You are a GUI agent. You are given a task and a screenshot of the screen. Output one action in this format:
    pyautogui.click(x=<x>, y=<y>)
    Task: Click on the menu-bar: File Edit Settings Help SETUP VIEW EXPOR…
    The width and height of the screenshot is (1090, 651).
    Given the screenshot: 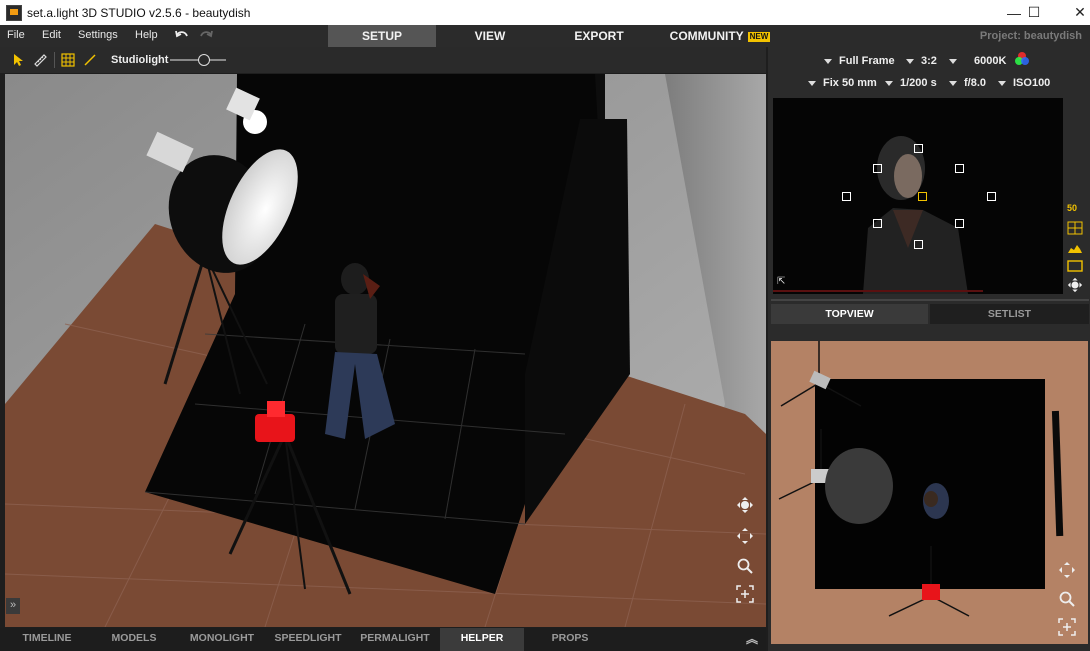 What is the action you would take?
    pyautogui.click(x=545, y=36)
    